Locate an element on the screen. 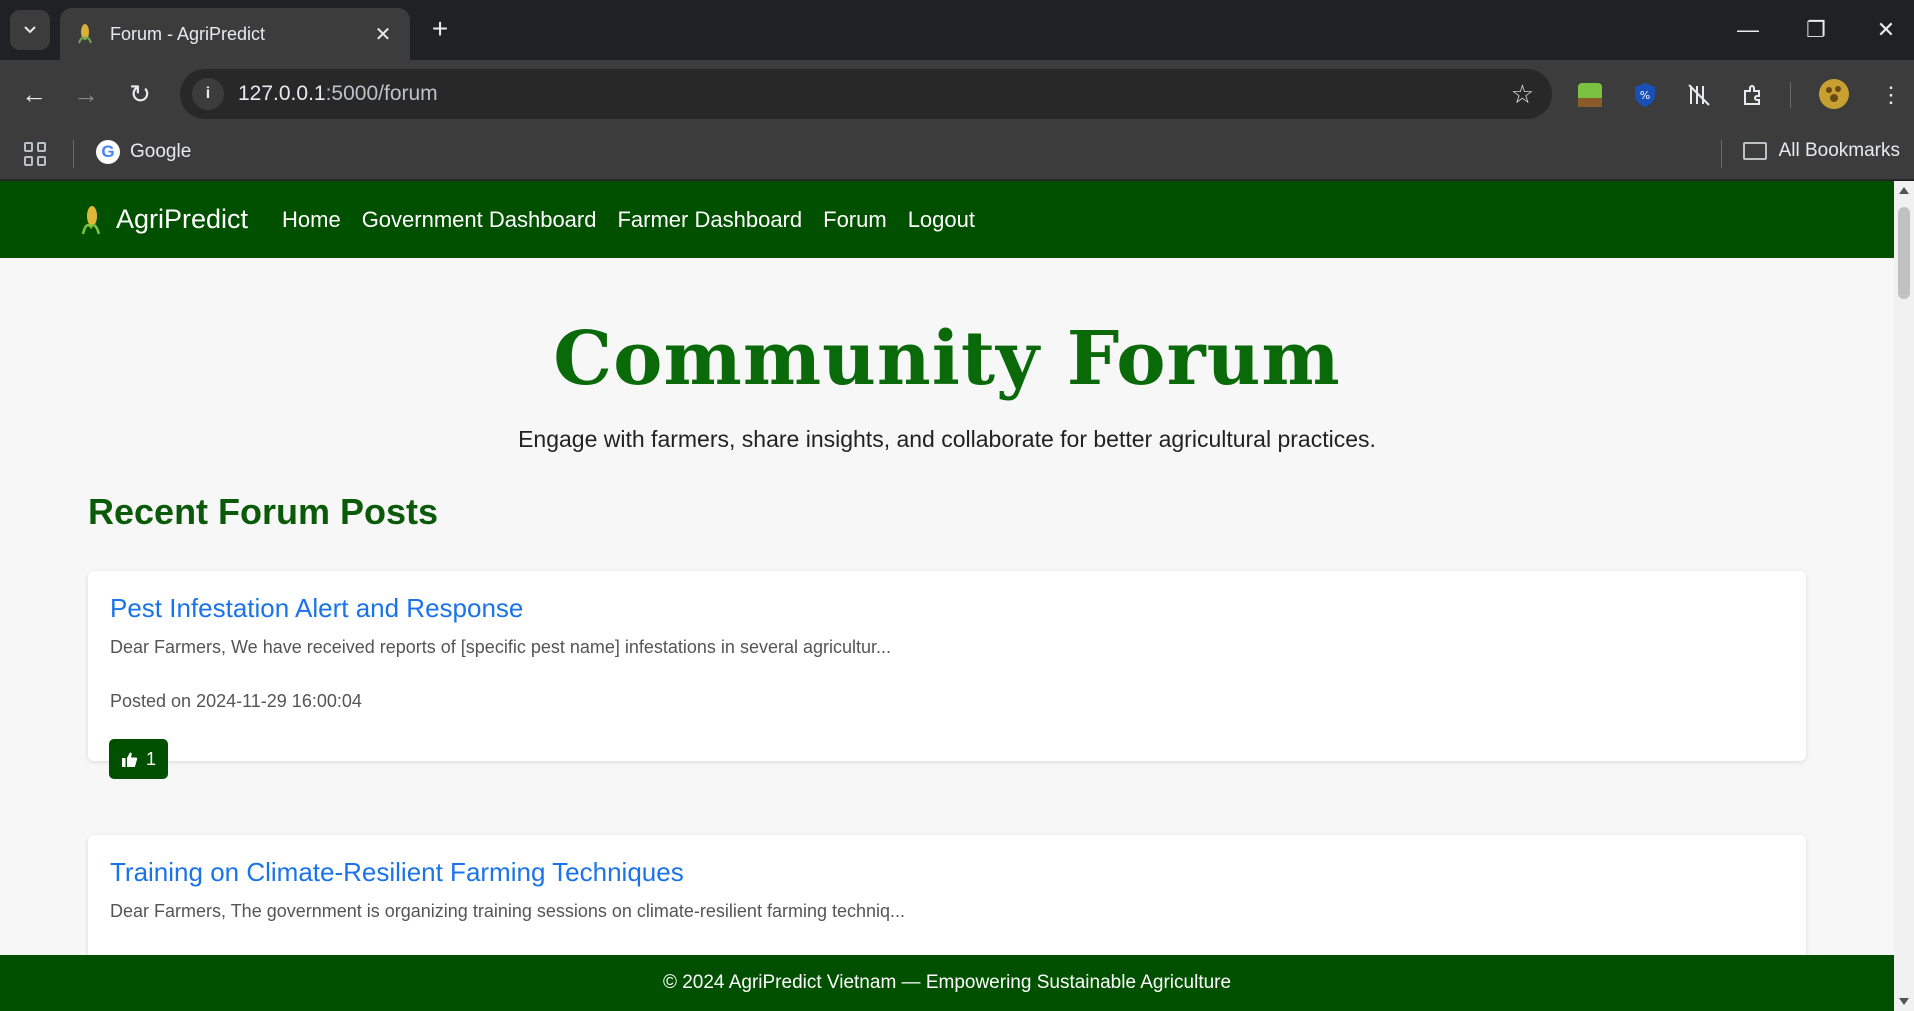 The image size is (1914, 1011). corn-favicon-icon is located at coordinates (85, 34).